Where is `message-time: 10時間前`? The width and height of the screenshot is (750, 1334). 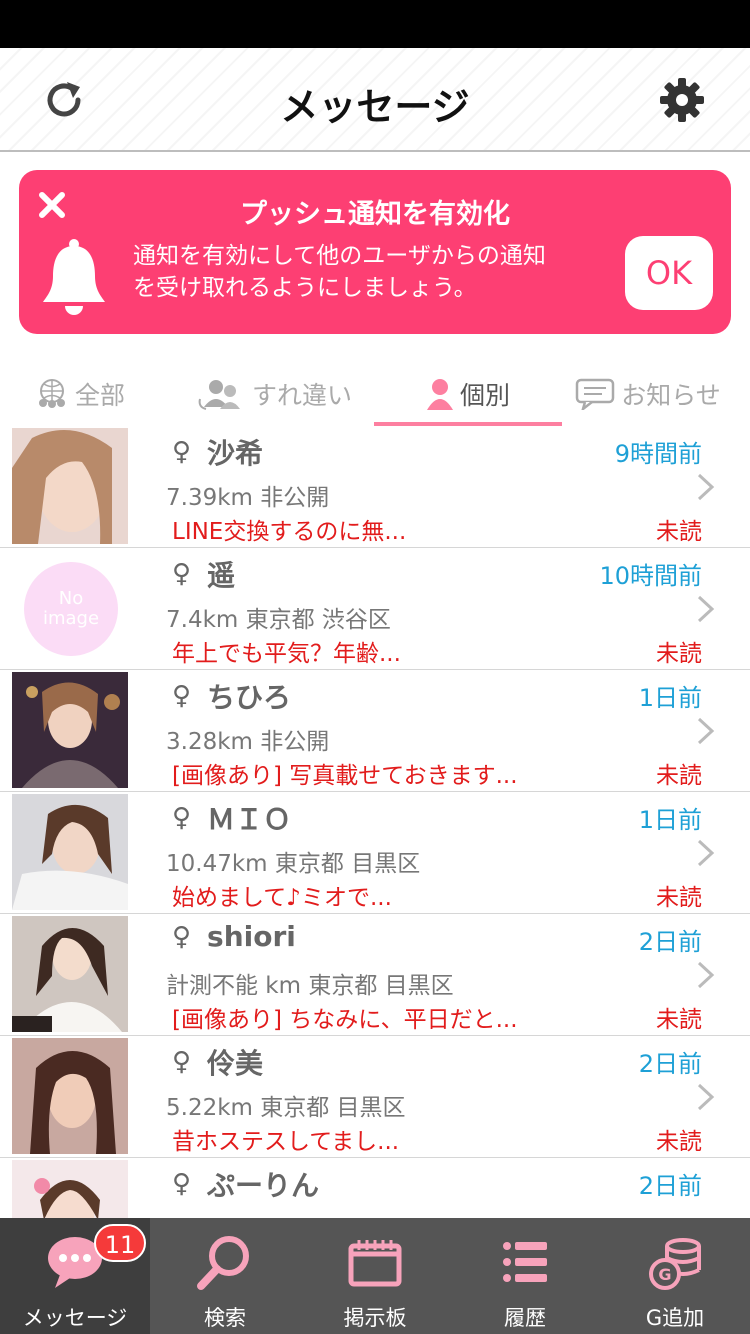 message-time: 10時間前 is located at coordinates (650, 576).